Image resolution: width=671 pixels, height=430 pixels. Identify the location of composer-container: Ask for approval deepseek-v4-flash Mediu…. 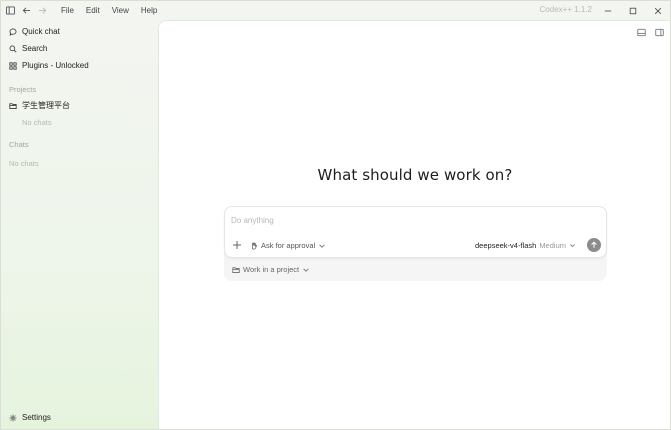
(415, 243).